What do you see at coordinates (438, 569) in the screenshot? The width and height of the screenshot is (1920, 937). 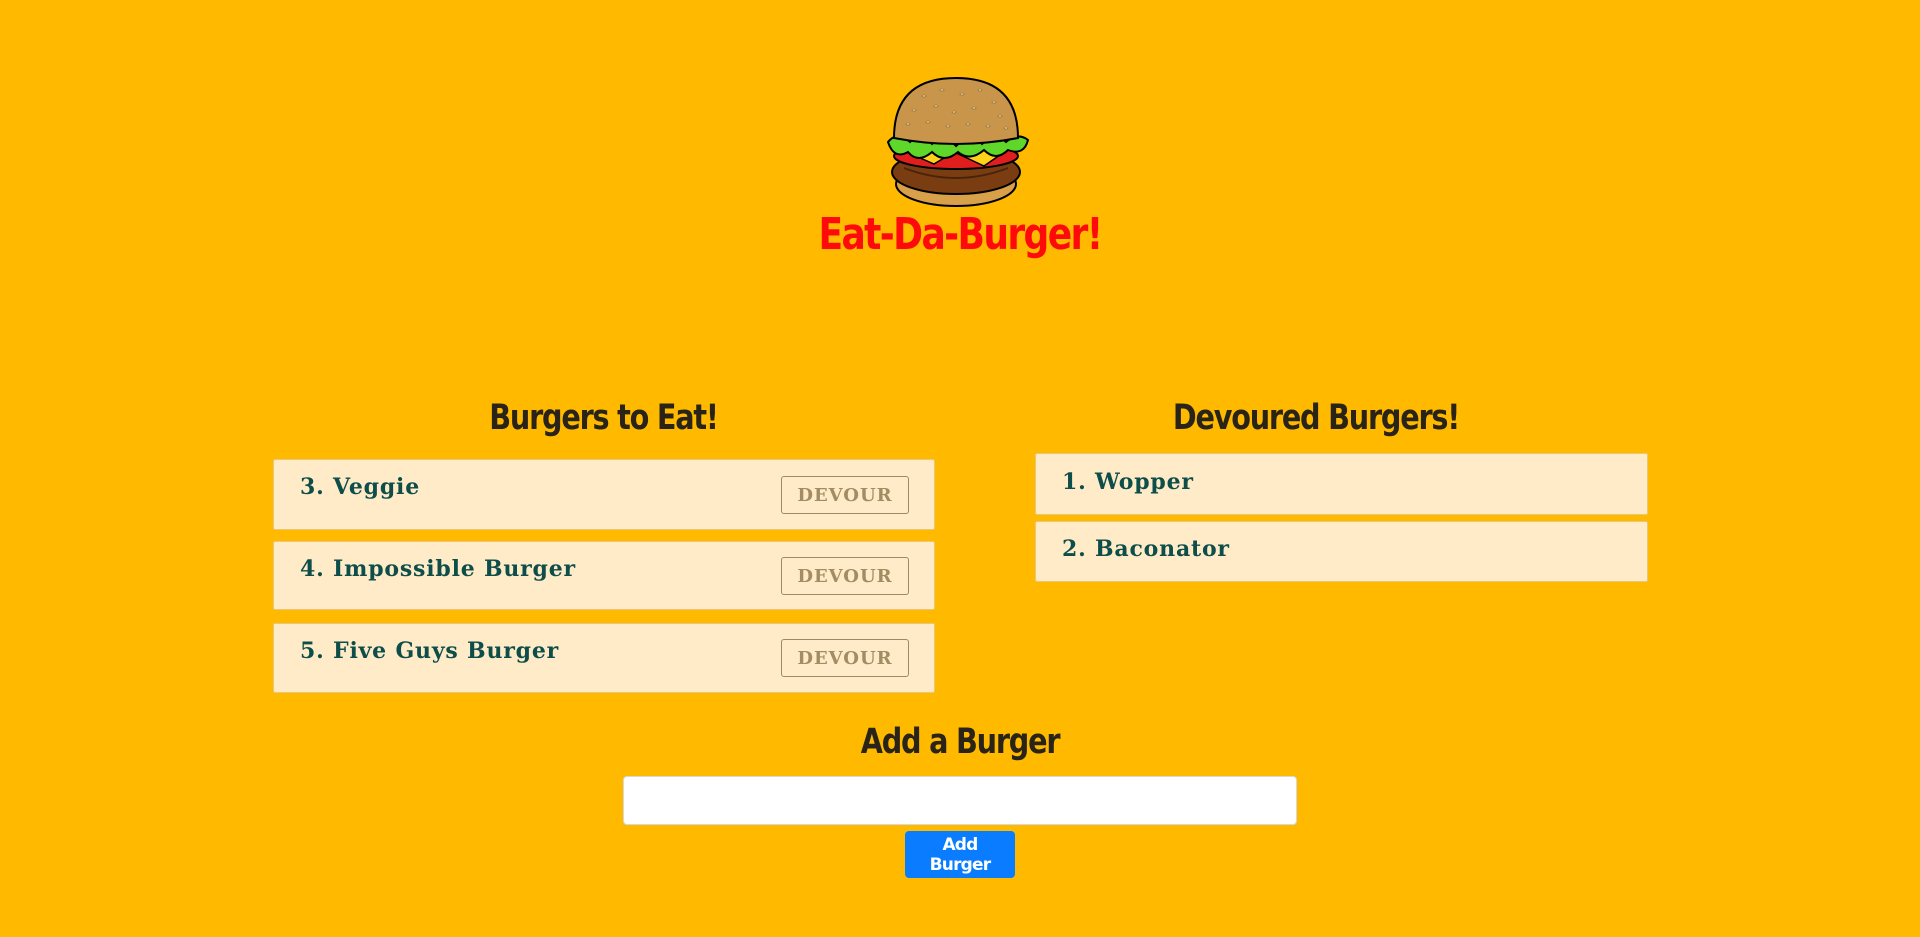 I see `burger-name: 4. Impossible Burger` at bounding box center [438, 569].